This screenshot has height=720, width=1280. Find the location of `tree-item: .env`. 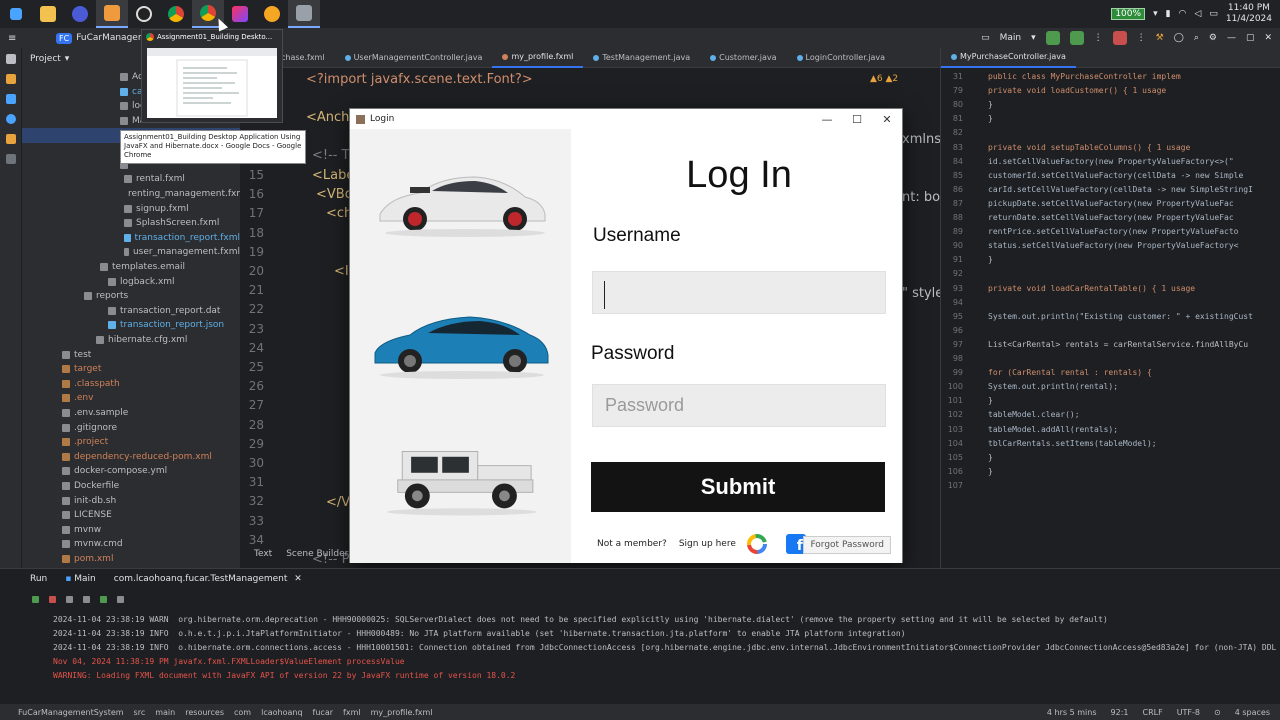

tree-item: .env is located at coordinates (131, 398).